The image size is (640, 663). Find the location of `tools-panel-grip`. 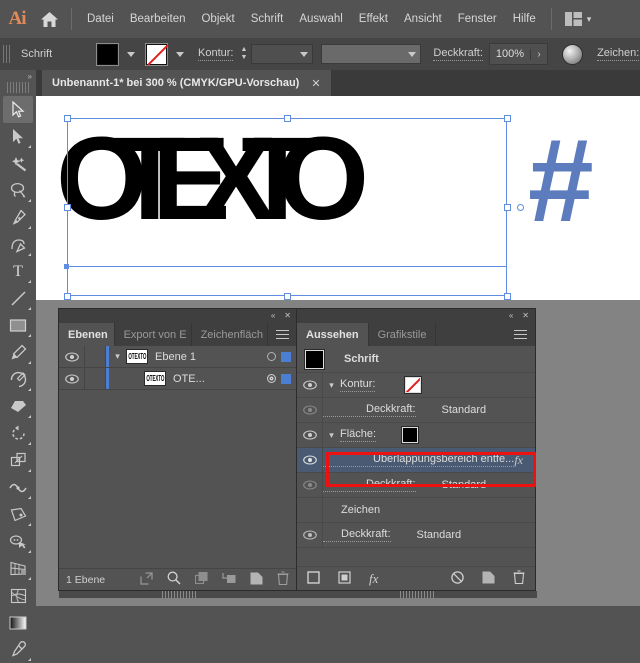

tools-panel-grip is located at coordinates (18, 87).